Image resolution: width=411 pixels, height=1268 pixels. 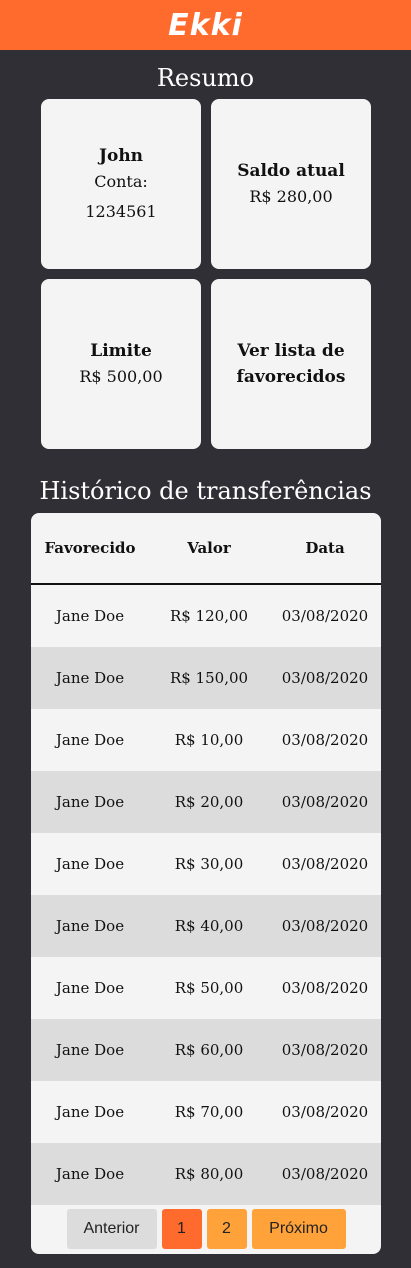 I want to click on account-card: John Conta: 1234561, so click(x=121, y=184).